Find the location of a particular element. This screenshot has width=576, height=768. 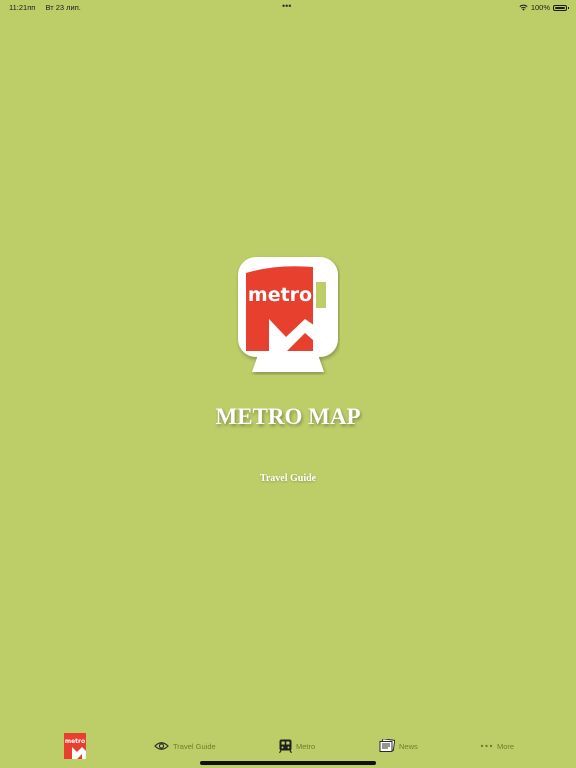

tab-home: metro is located at coordinates (75, 746).